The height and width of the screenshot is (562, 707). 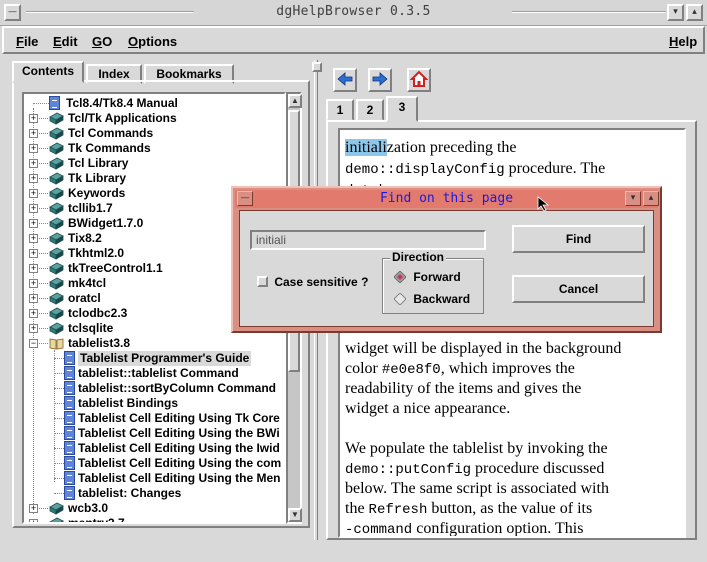 What do you see at coordinates (431, 299) in the screenshot?
I see `backward-radio: Backward` at bounding box center [431, 299].